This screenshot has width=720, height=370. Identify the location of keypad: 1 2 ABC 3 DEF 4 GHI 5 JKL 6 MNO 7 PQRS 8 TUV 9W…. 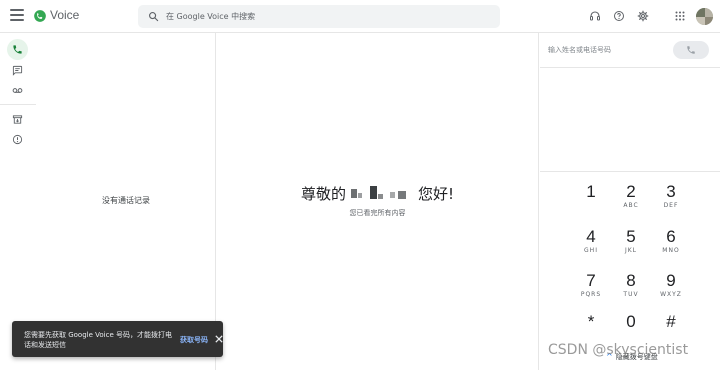
(630, 251).